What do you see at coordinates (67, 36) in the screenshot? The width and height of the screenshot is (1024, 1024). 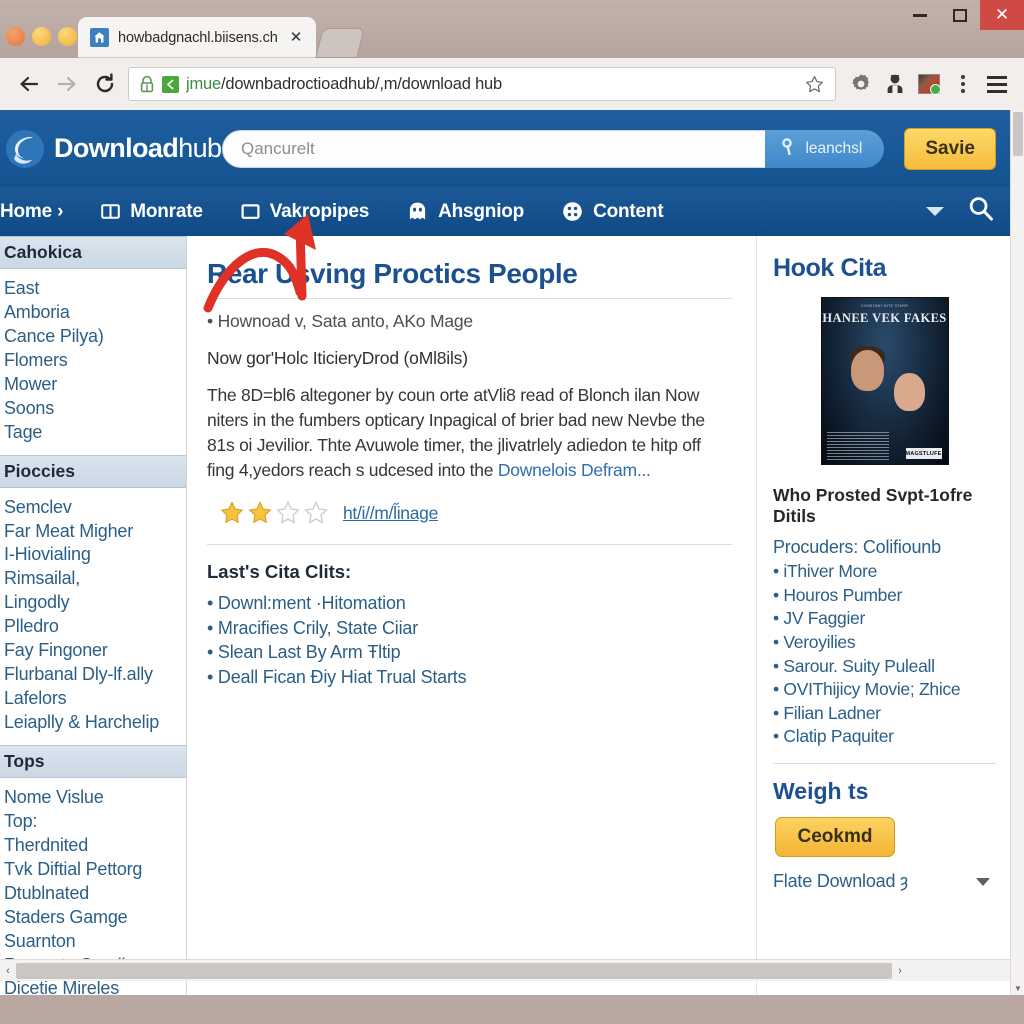 I see `window-dot-green` at bounding box center [67, 36].